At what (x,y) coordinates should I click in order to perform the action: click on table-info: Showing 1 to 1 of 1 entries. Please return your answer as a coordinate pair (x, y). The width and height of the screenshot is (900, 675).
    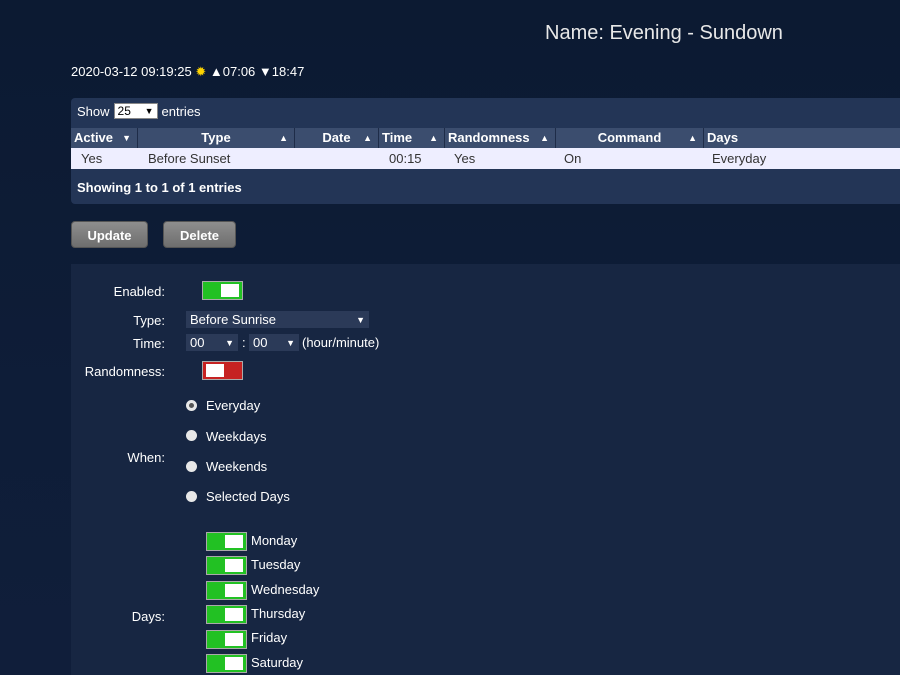
    Looking at the image, I should click on (159, 187).